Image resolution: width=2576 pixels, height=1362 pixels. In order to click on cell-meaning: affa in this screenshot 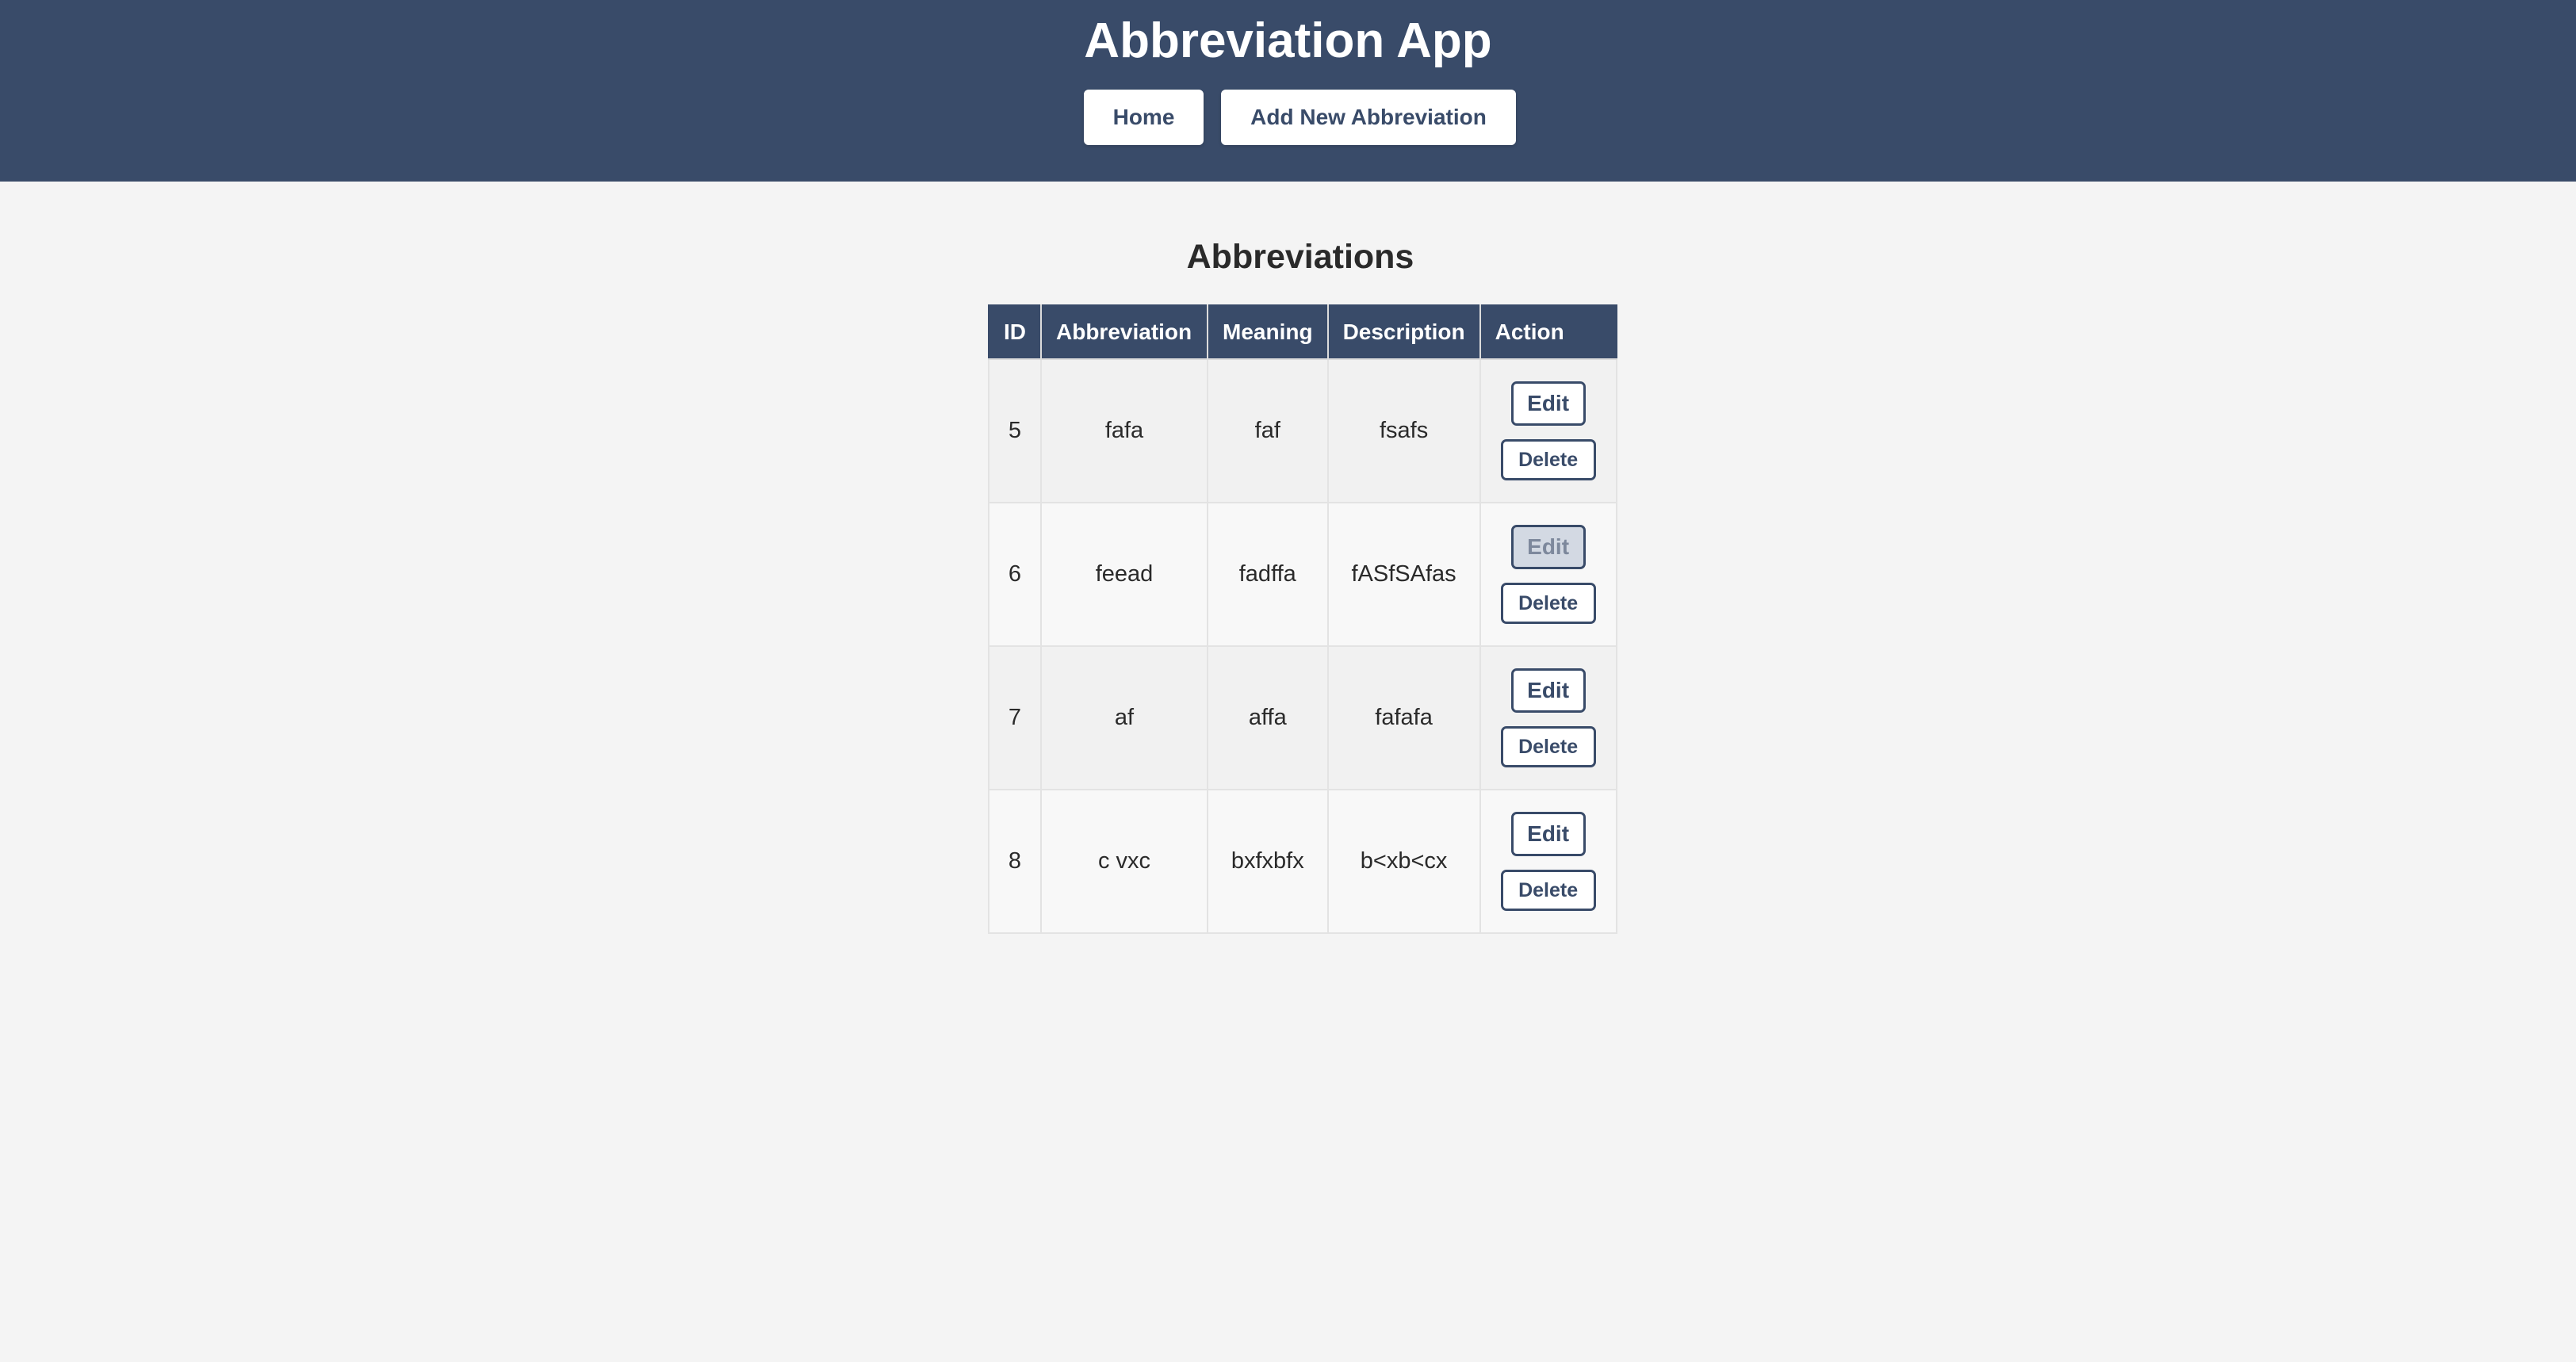, I will do `click(1268, 717)`.